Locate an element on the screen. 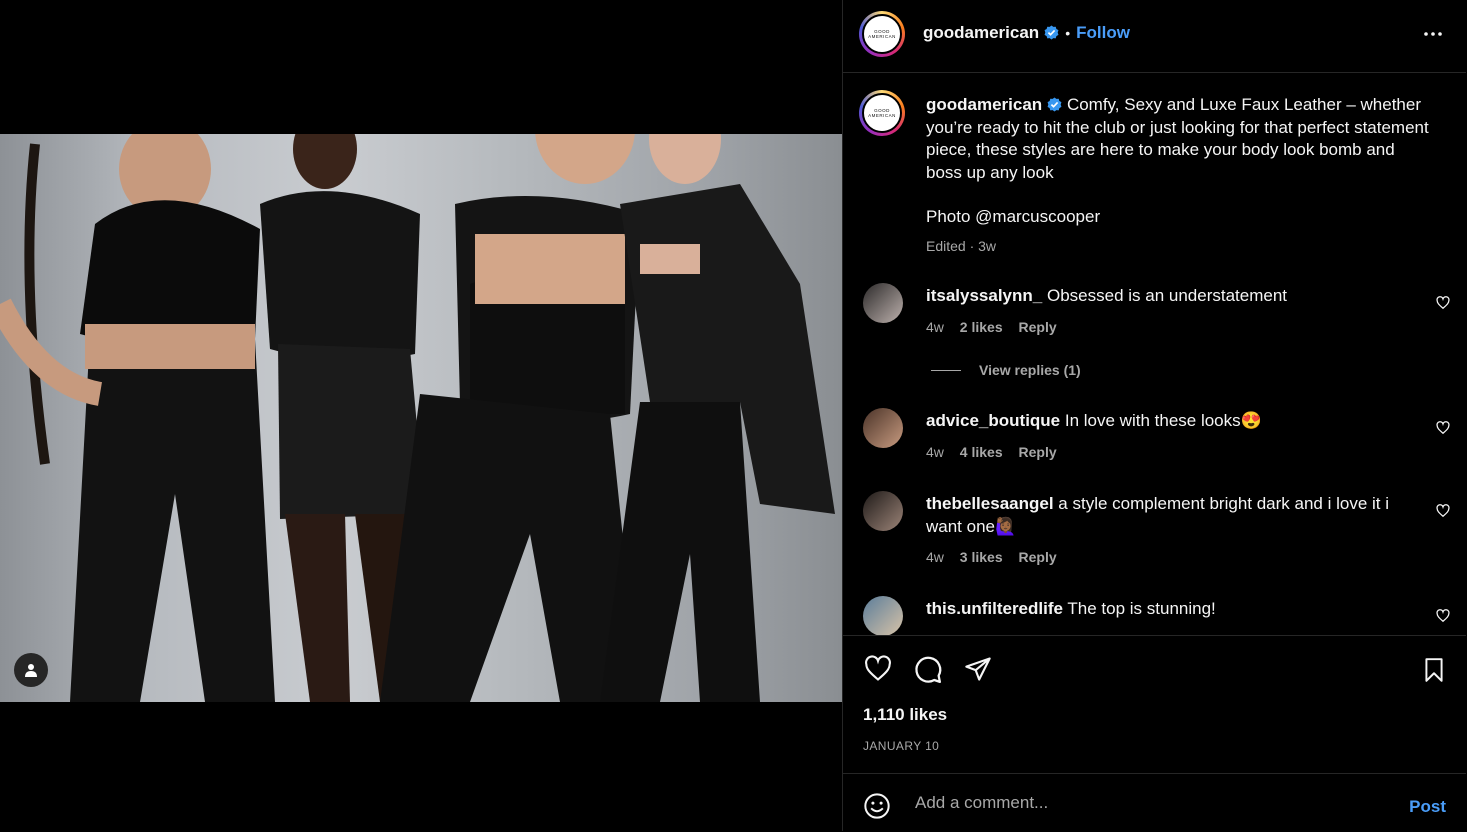 The image size is (1467, 832). comment-username: itsalyssalynn_ is located at coordinates (984, 295).